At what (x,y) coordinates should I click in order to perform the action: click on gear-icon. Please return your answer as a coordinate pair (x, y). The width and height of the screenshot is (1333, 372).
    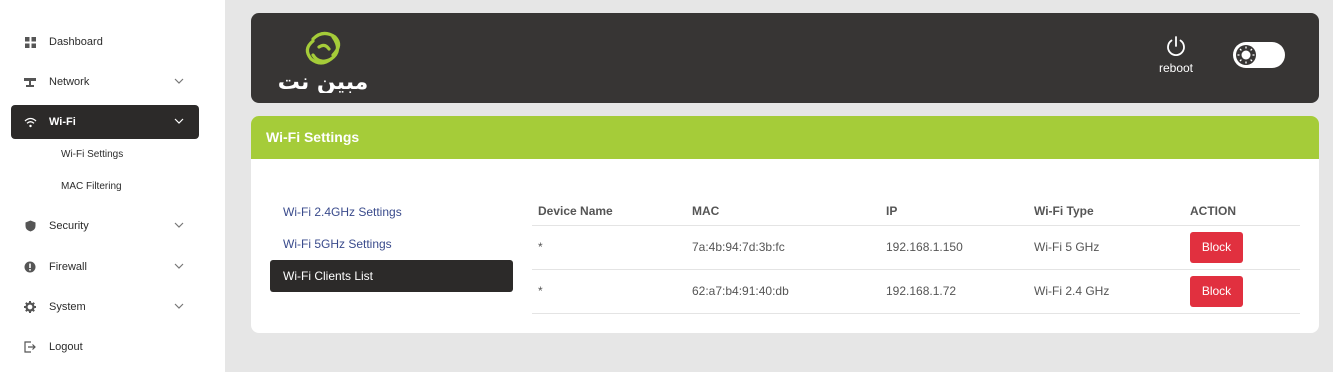
    Looking at the image, I should click on (30, 307).